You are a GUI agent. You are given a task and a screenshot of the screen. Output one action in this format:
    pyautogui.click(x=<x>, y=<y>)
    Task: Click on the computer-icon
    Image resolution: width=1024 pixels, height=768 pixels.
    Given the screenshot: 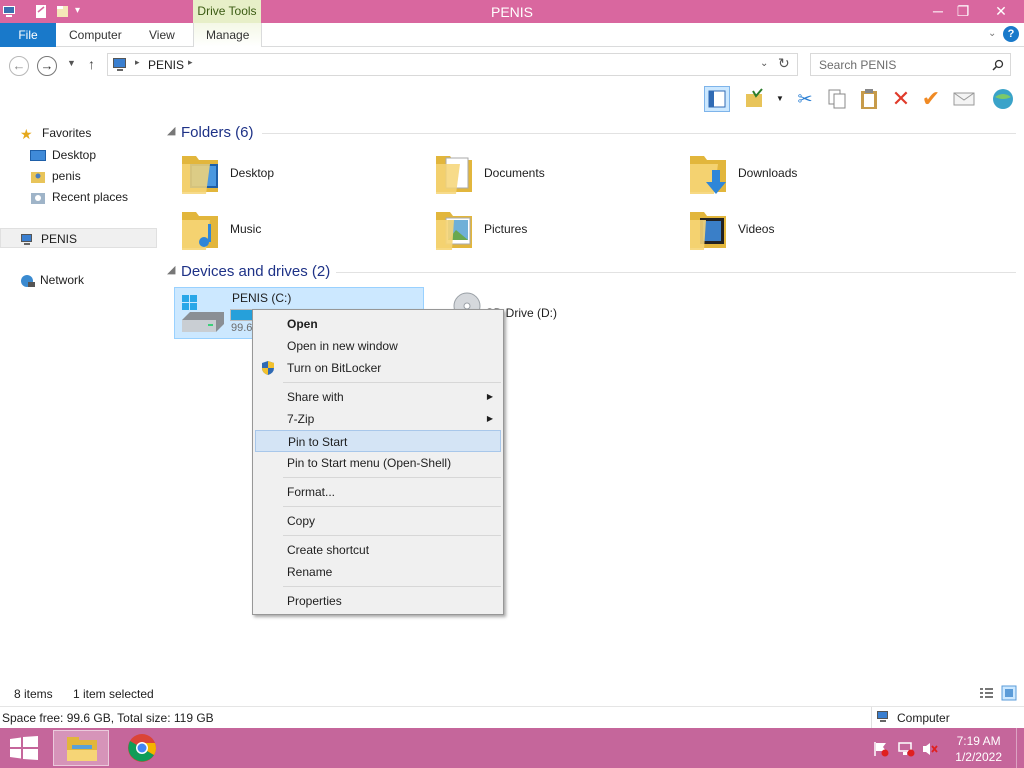 What is the action you would take?
    pyautogui.click(x=26, y=239)
    